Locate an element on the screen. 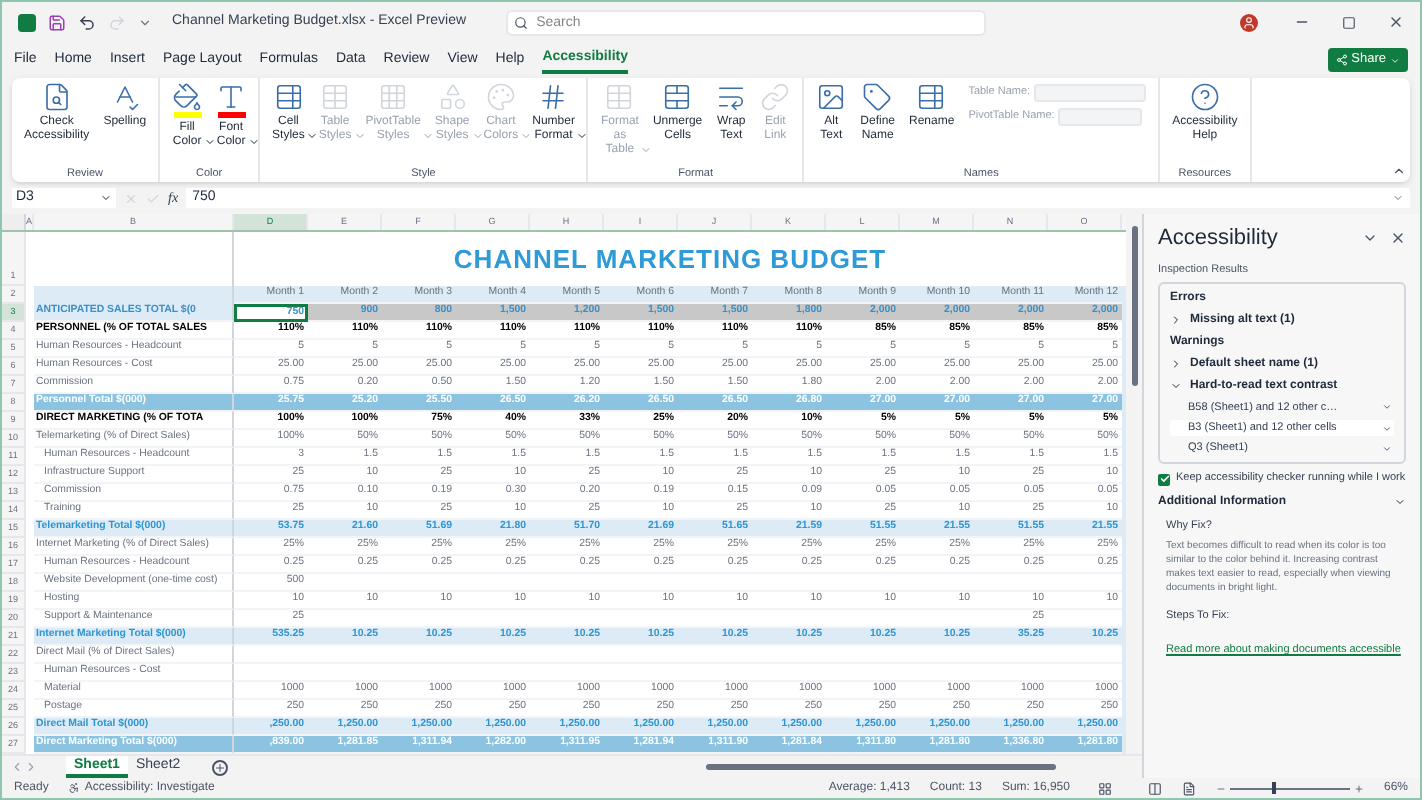 The width and height of the screenshot is (1422, 800). zoom-in-icon is located at coordinates (1358, 788).